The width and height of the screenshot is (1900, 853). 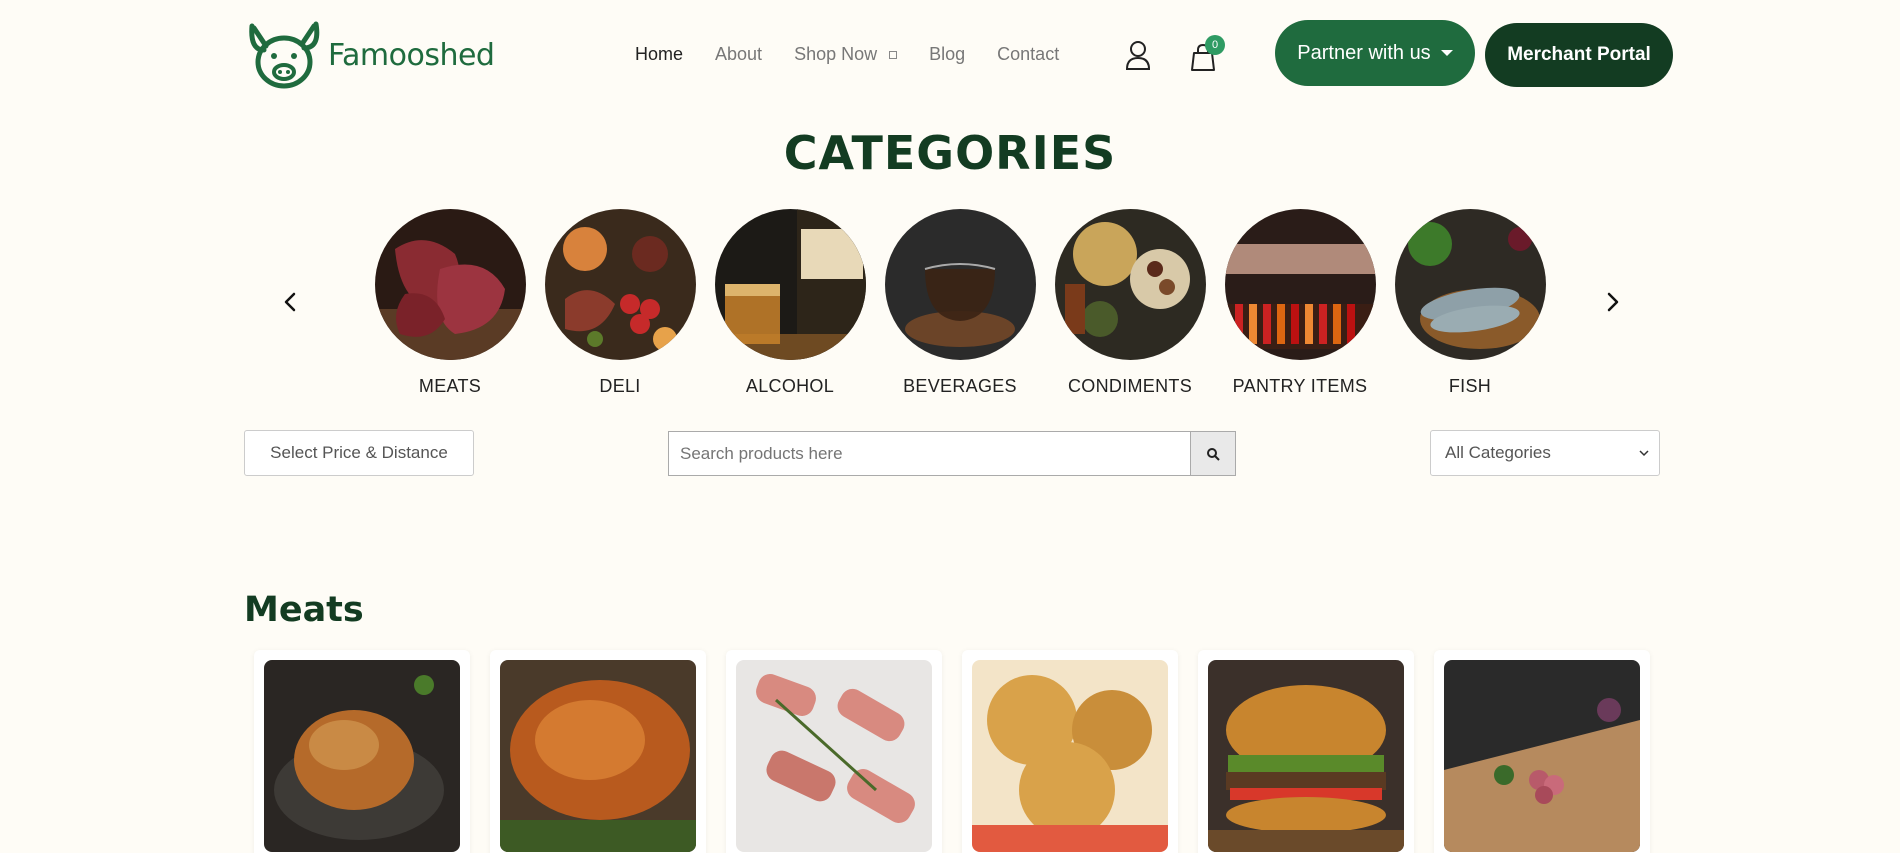 What do you see at coordinates (950, 153) in the screenshot?
I see `categories-title: CATEGORIES` at bounding box center [950, 153].